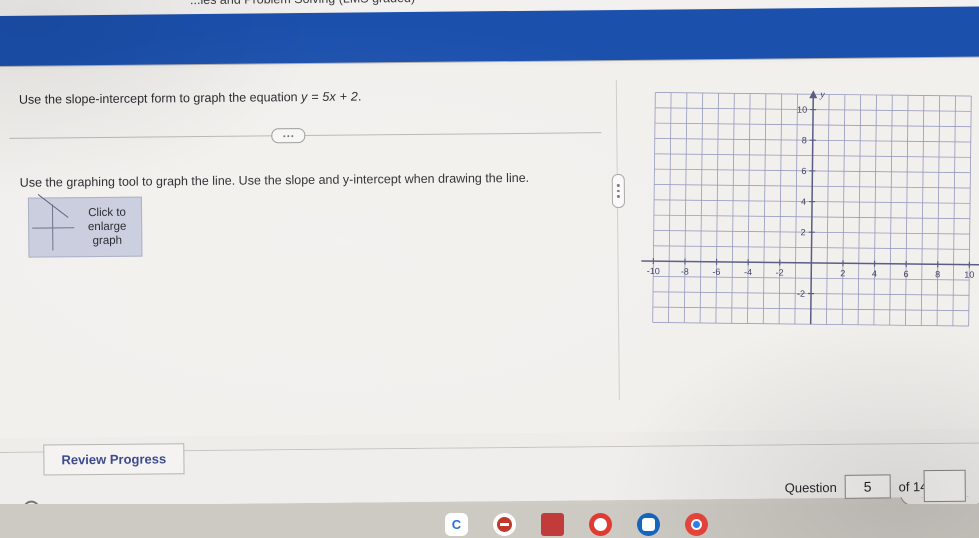 Image resolution: width=979 pixels, height=538 pixels. I want to click on svg-text: -8, so click(685, 271).